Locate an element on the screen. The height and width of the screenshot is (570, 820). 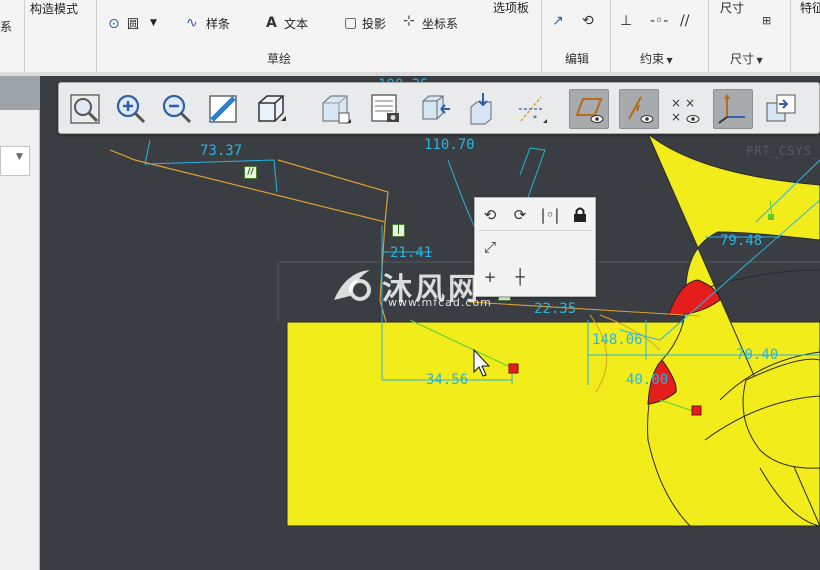
watermark: 沐风网 www.mfcad.com is located at coordinates (415, 286).